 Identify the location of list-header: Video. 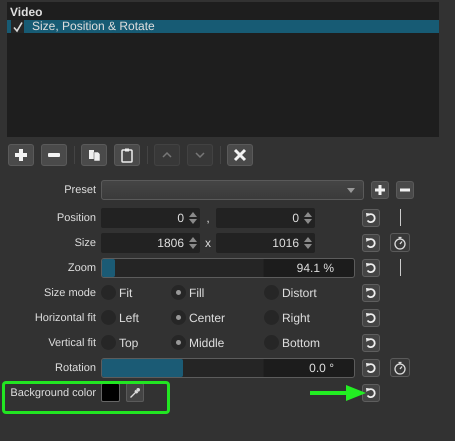
(26, 12).